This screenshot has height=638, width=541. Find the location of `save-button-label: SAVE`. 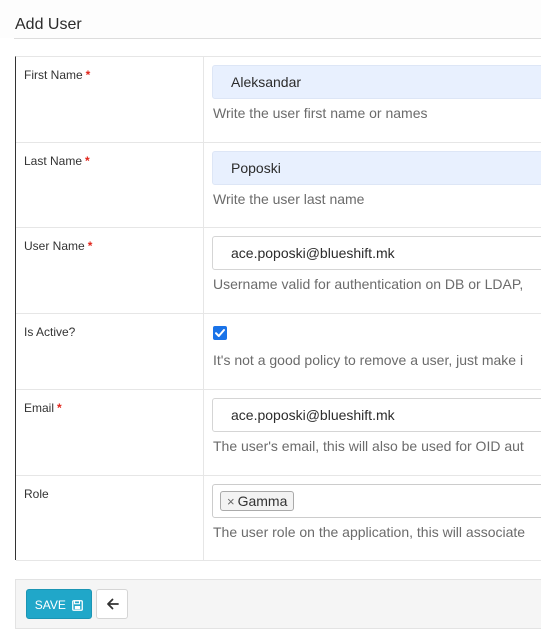

save-button-label: SAVE is located at coordinates (50, 605).